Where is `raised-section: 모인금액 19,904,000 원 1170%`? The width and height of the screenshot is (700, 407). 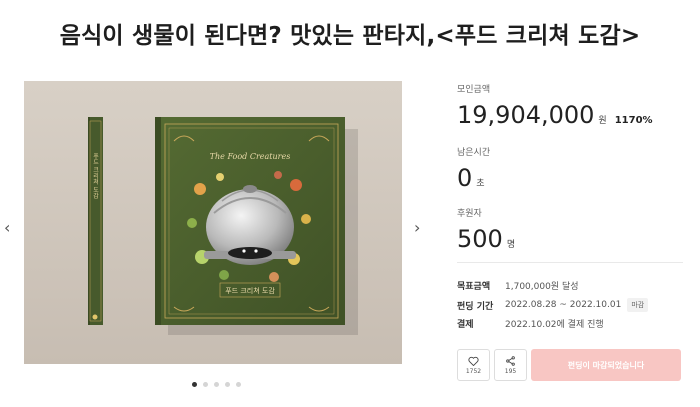
raised-section: 모인금액 19,904,000 원 1170% is located at coordinates (555, 105).